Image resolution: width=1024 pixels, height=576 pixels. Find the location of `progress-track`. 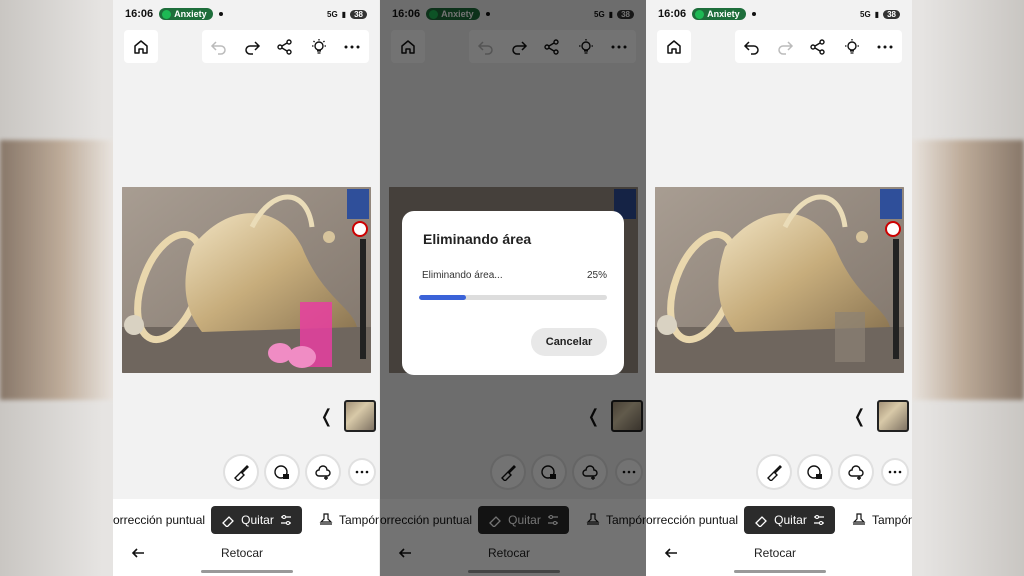

progress-track is located at coordinates (513, 297).